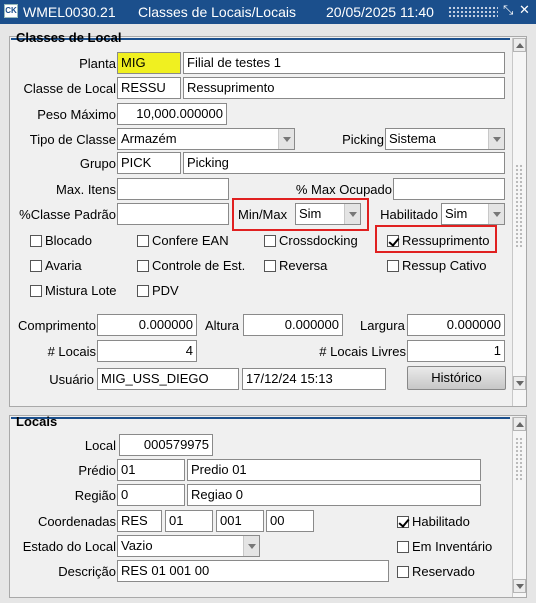 This screenshot has width=536, height=603. What do you see at coordinates (173, 214) in the screenshot?
I see `pct-classe-field` at bounding box center [173, 214].